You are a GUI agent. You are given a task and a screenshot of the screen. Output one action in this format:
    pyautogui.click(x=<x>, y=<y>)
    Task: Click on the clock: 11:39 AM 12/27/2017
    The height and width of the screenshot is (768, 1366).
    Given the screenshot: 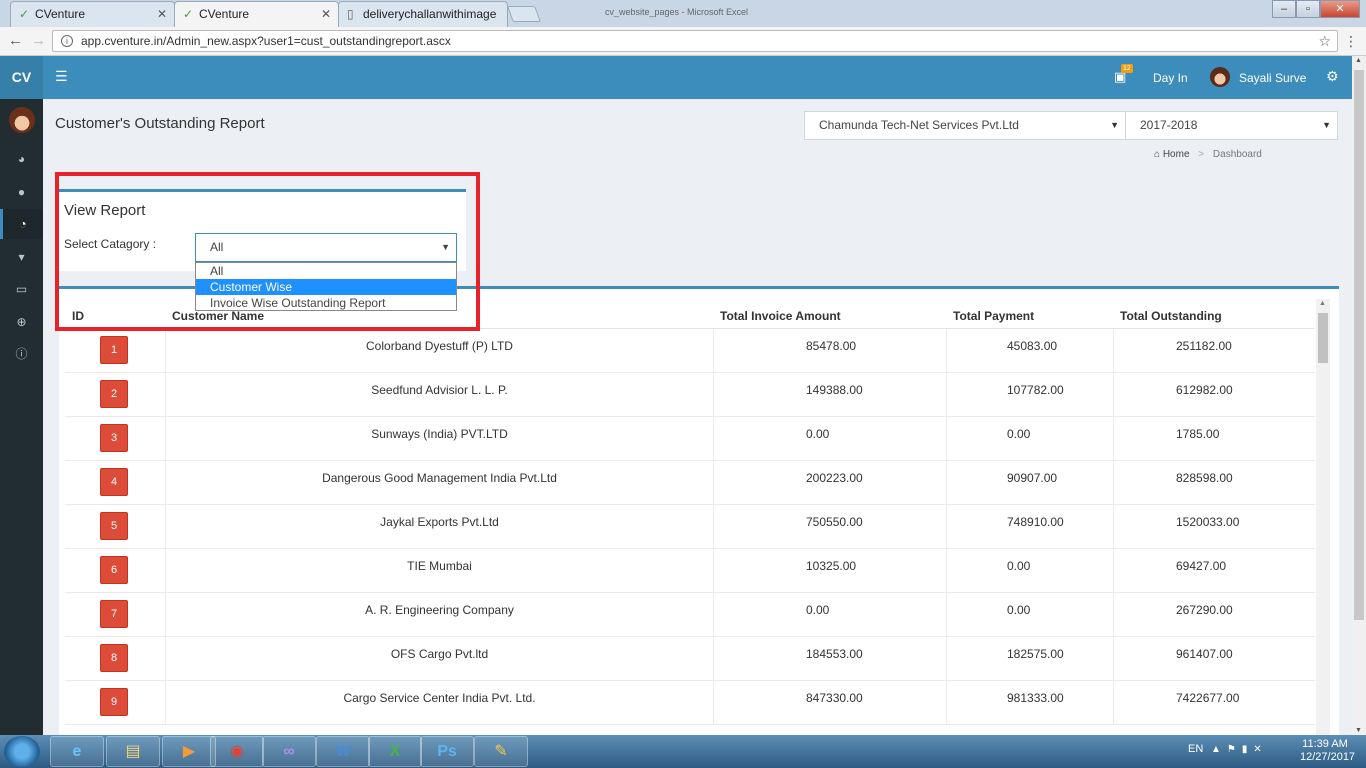 What is the action you would take?
    pyautogui.click(x=1327, y=751)
    